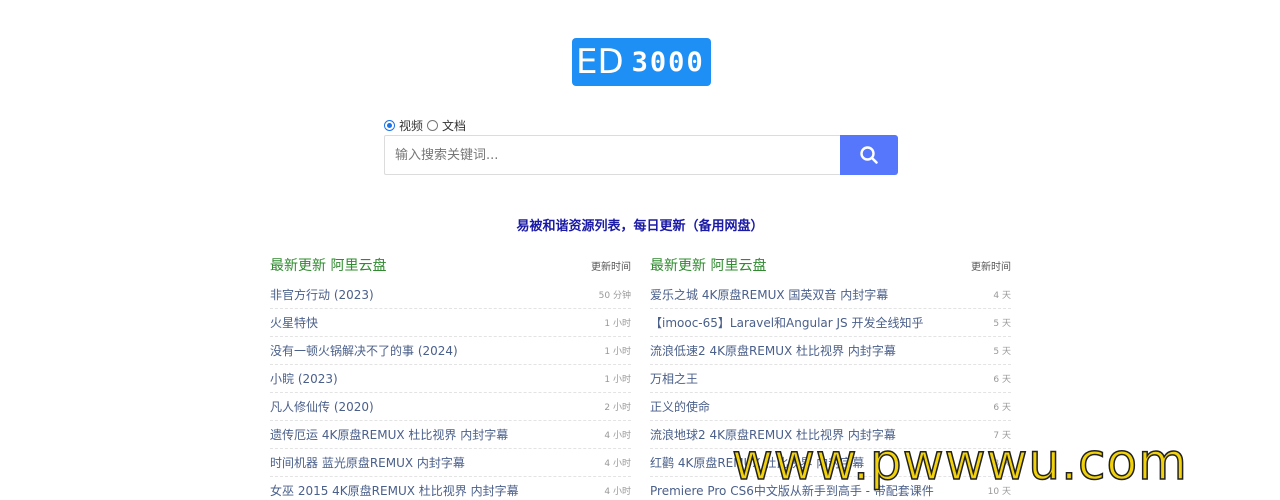  I want to click on list-item: 爱乐之城 4K原盘REMUX 国英双音 内封字幕 4 天, so click(830, 295).